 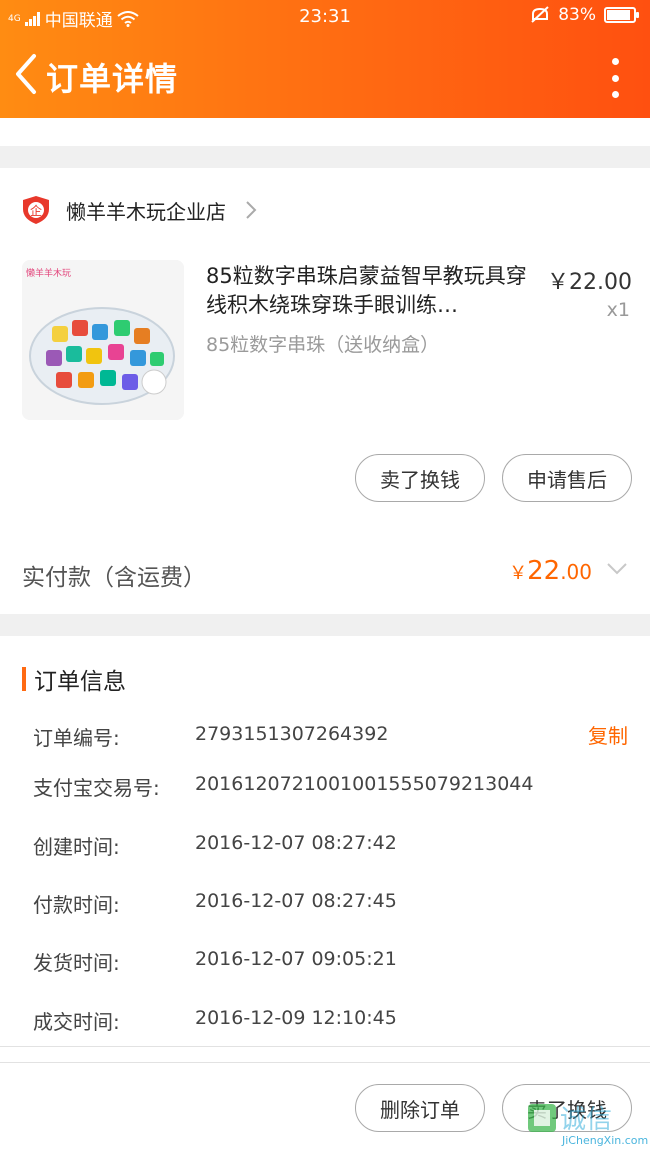 I want to click on app-header: 订单详情, so click(x=325, y=76).